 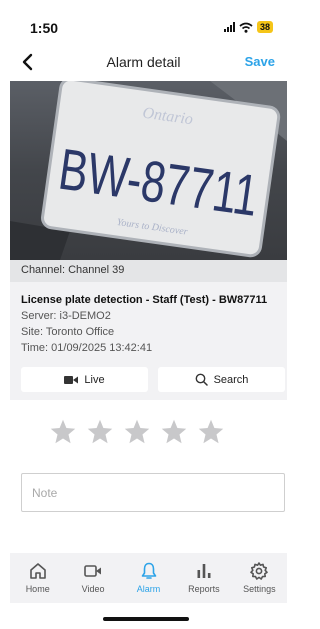 I want to click on status-icons: 38, so click(x=248, y=27).